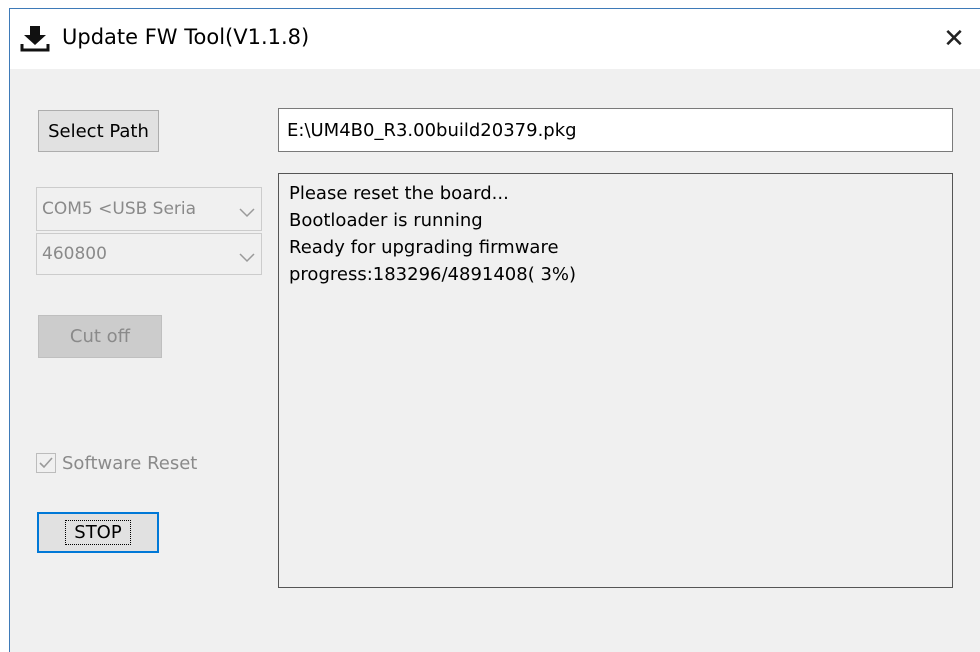 The image size is (980, 652). What do you see at coordinates (495, 39) in the screenshot?
I see `title-bar: Update FW Tool(V1.1.8) ✕` at bounding box center [495, 39].